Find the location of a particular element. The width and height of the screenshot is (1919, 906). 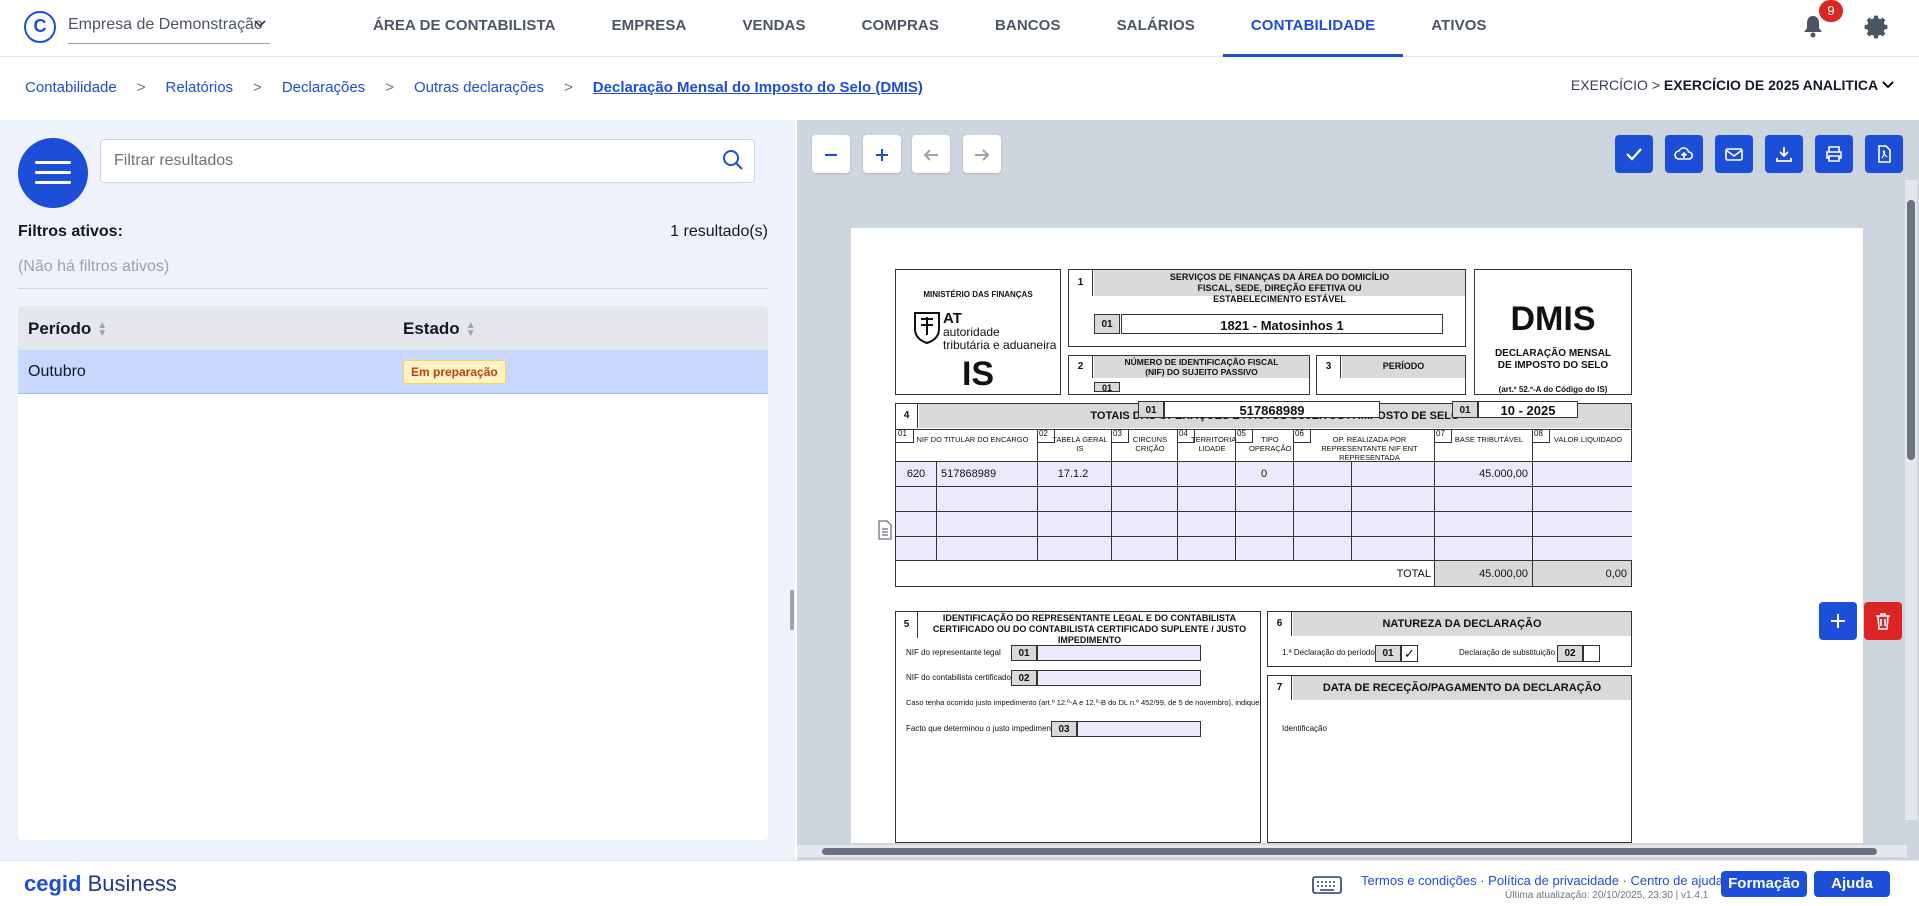

delete-row-button is located at coordinates (1883, 621).